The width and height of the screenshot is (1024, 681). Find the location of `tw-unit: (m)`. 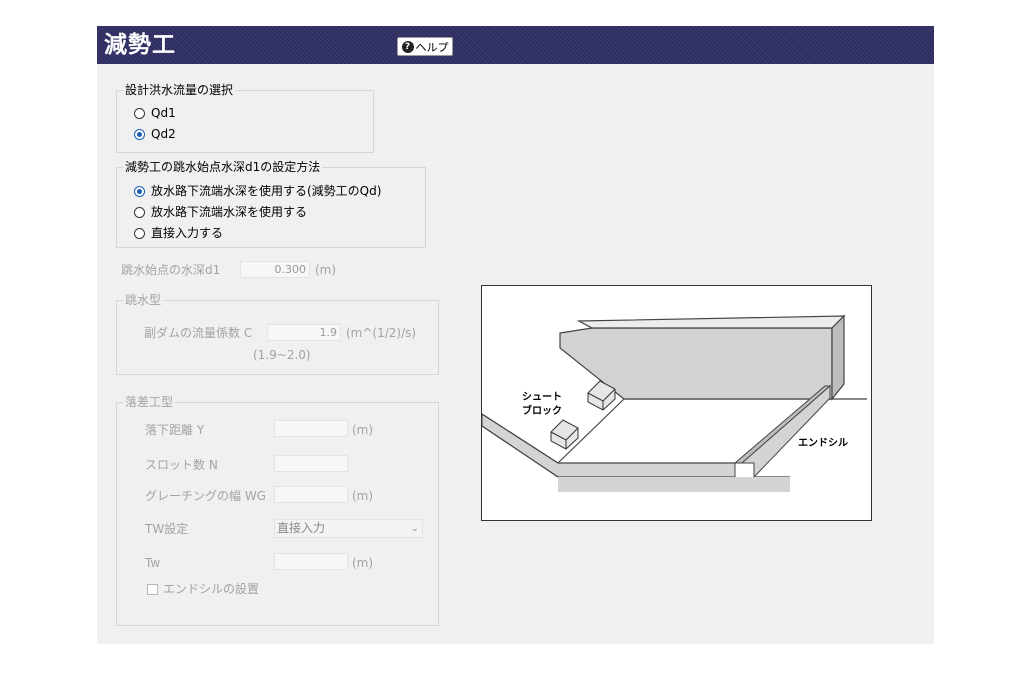

tw-unit: (m) is located at coordinates (363, 563).